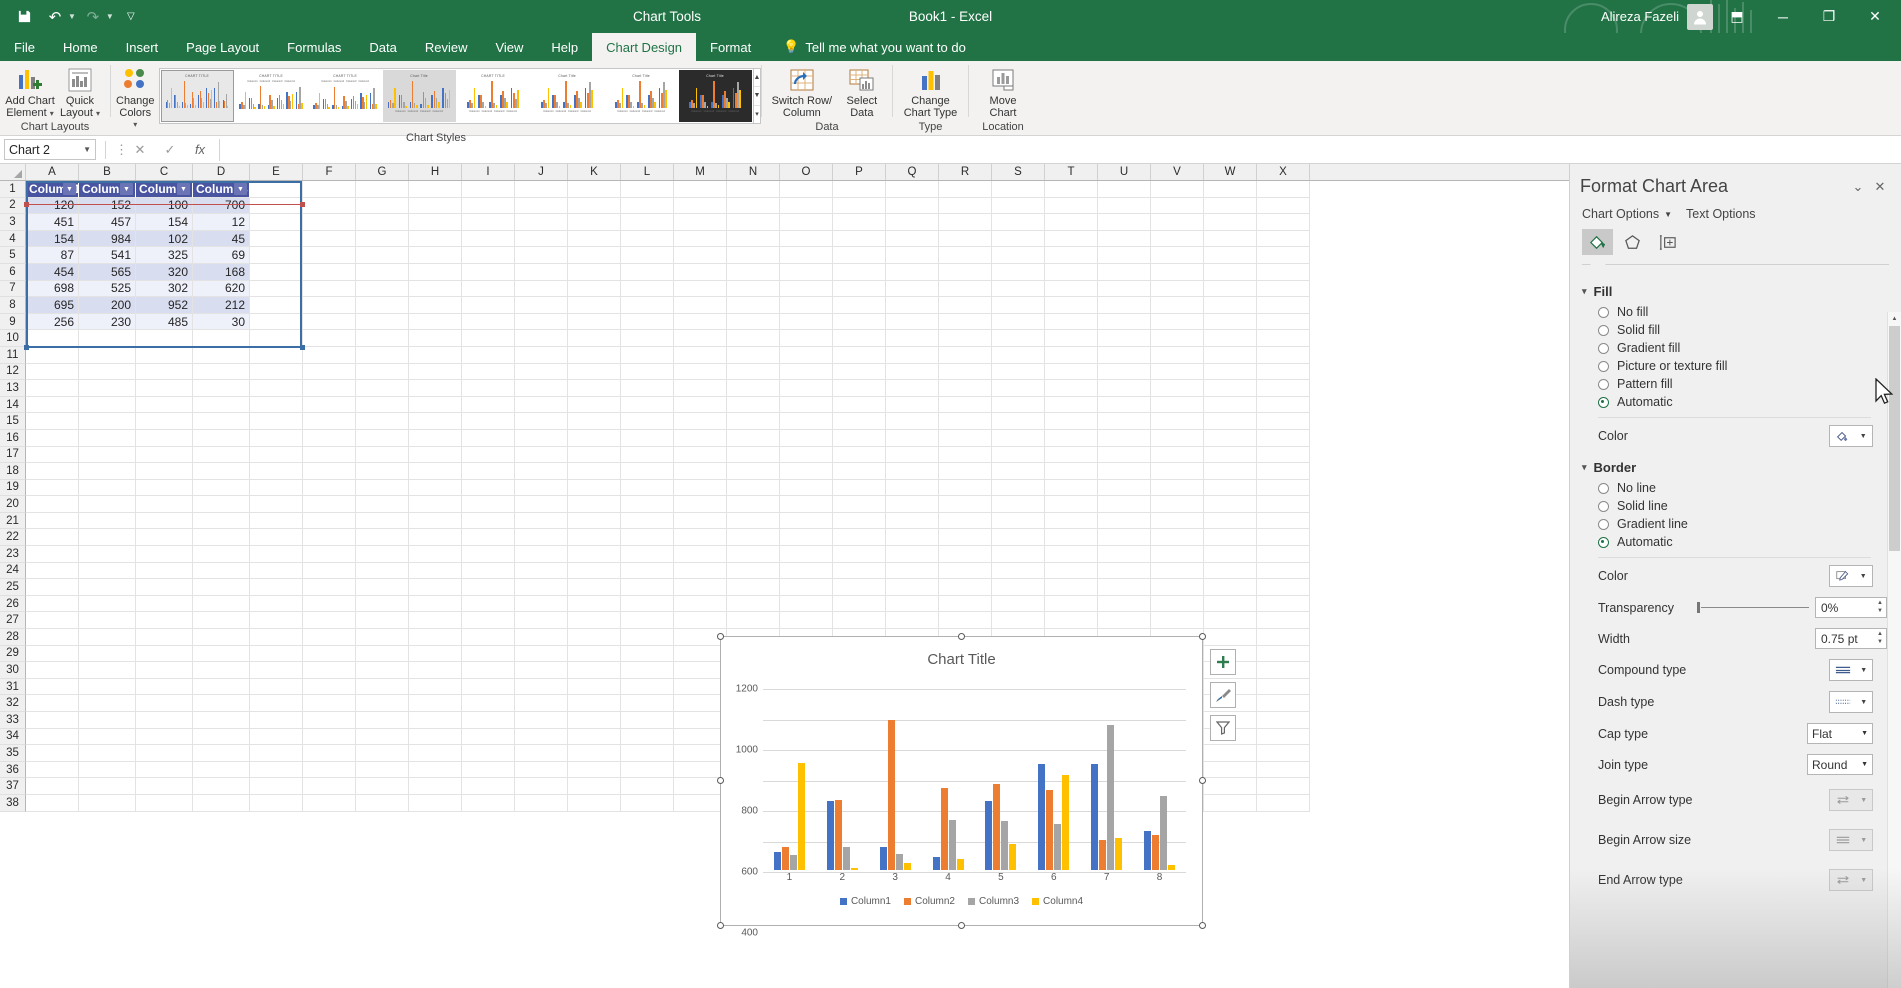 The width and height of the screenshot is (1901, 988). What do you see at coordinates (1230, 554) in the screenshot?
I see `cell-W23` at bounding box center [1230, 554].